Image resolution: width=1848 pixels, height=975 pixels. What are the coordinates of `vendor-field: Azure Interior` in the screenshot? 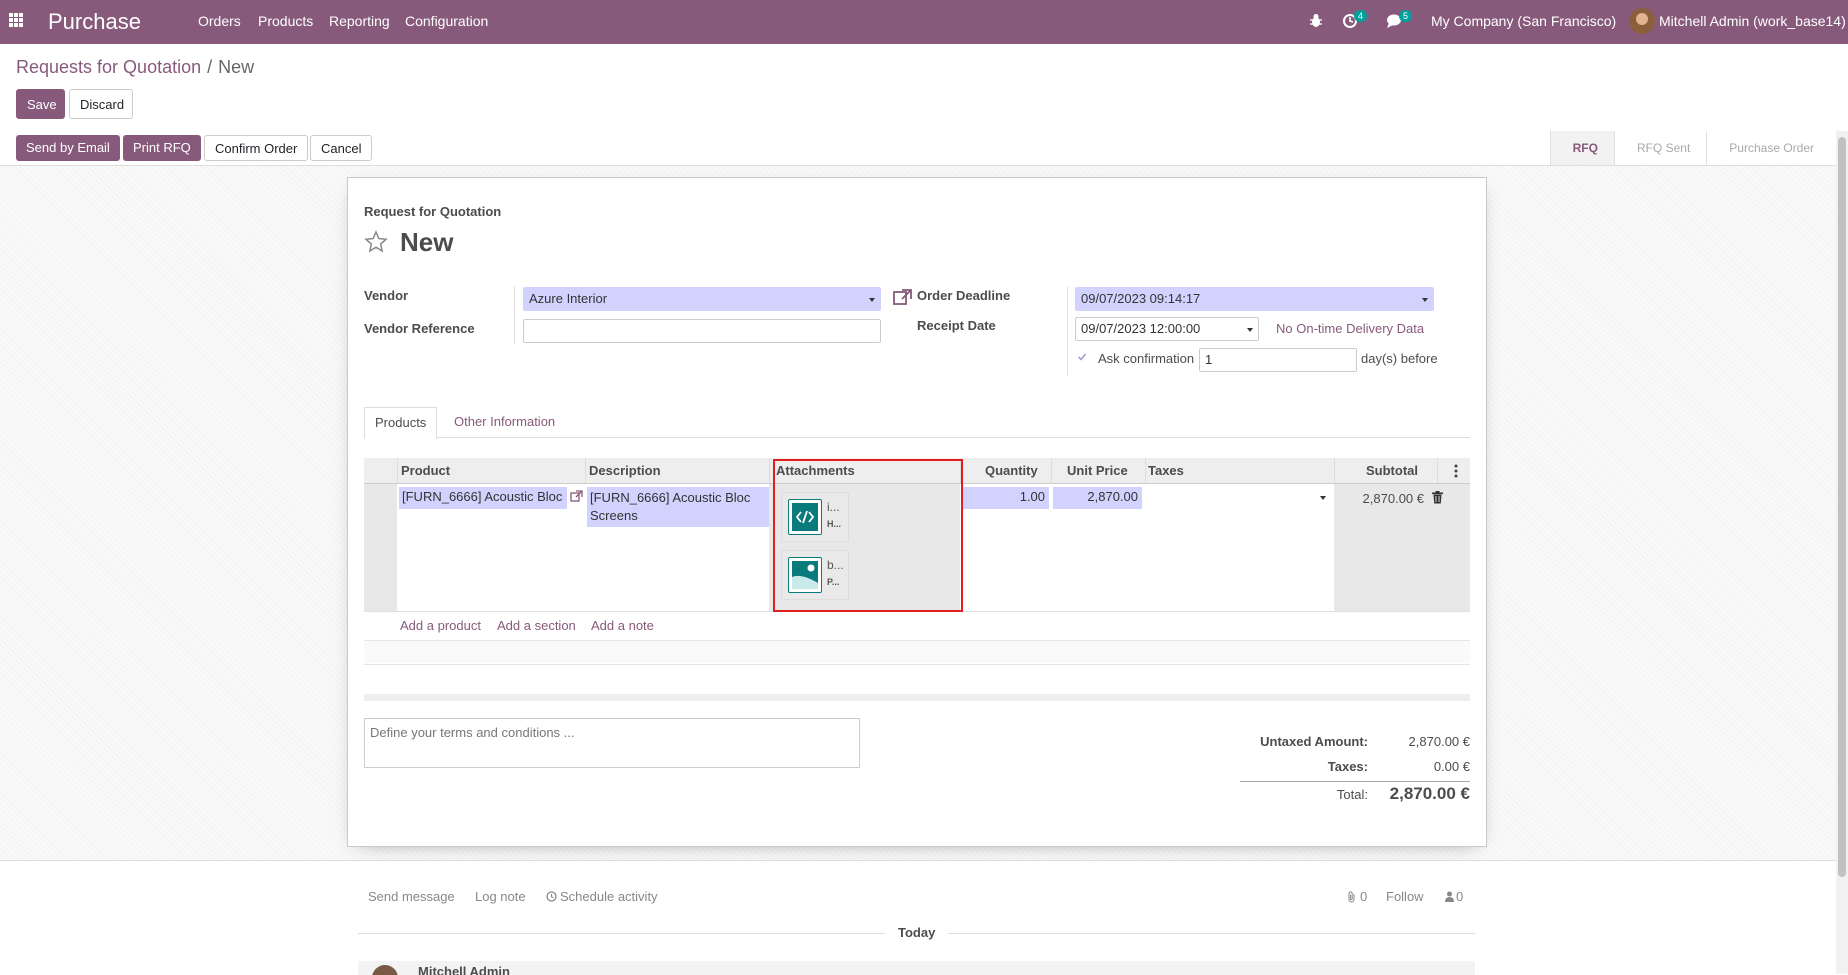 It's located at (702, 299).